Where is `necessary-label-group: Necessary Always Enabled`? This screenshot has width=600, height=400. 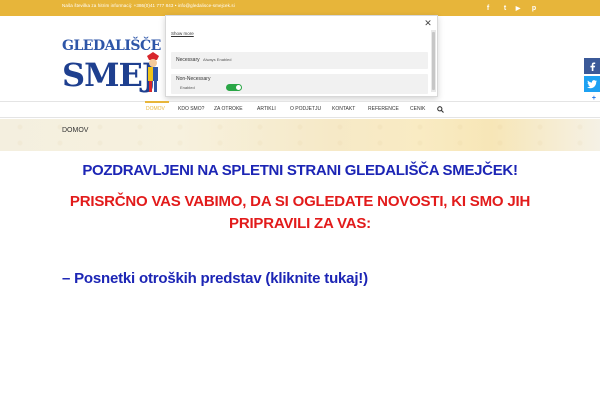 necessary-label-group: Necessary Always Enabled is located at coordinates (203, 60).